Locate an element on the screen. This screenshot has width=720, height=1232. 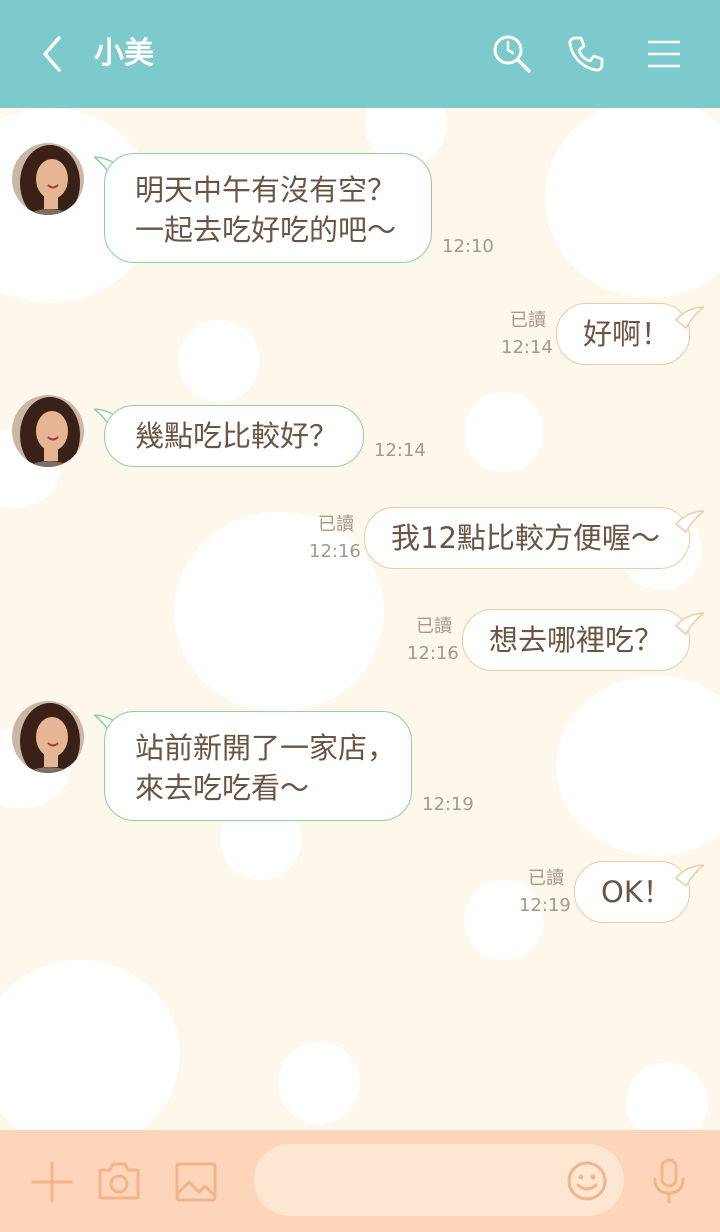
phone-icon is located at coordinates (586, 54).